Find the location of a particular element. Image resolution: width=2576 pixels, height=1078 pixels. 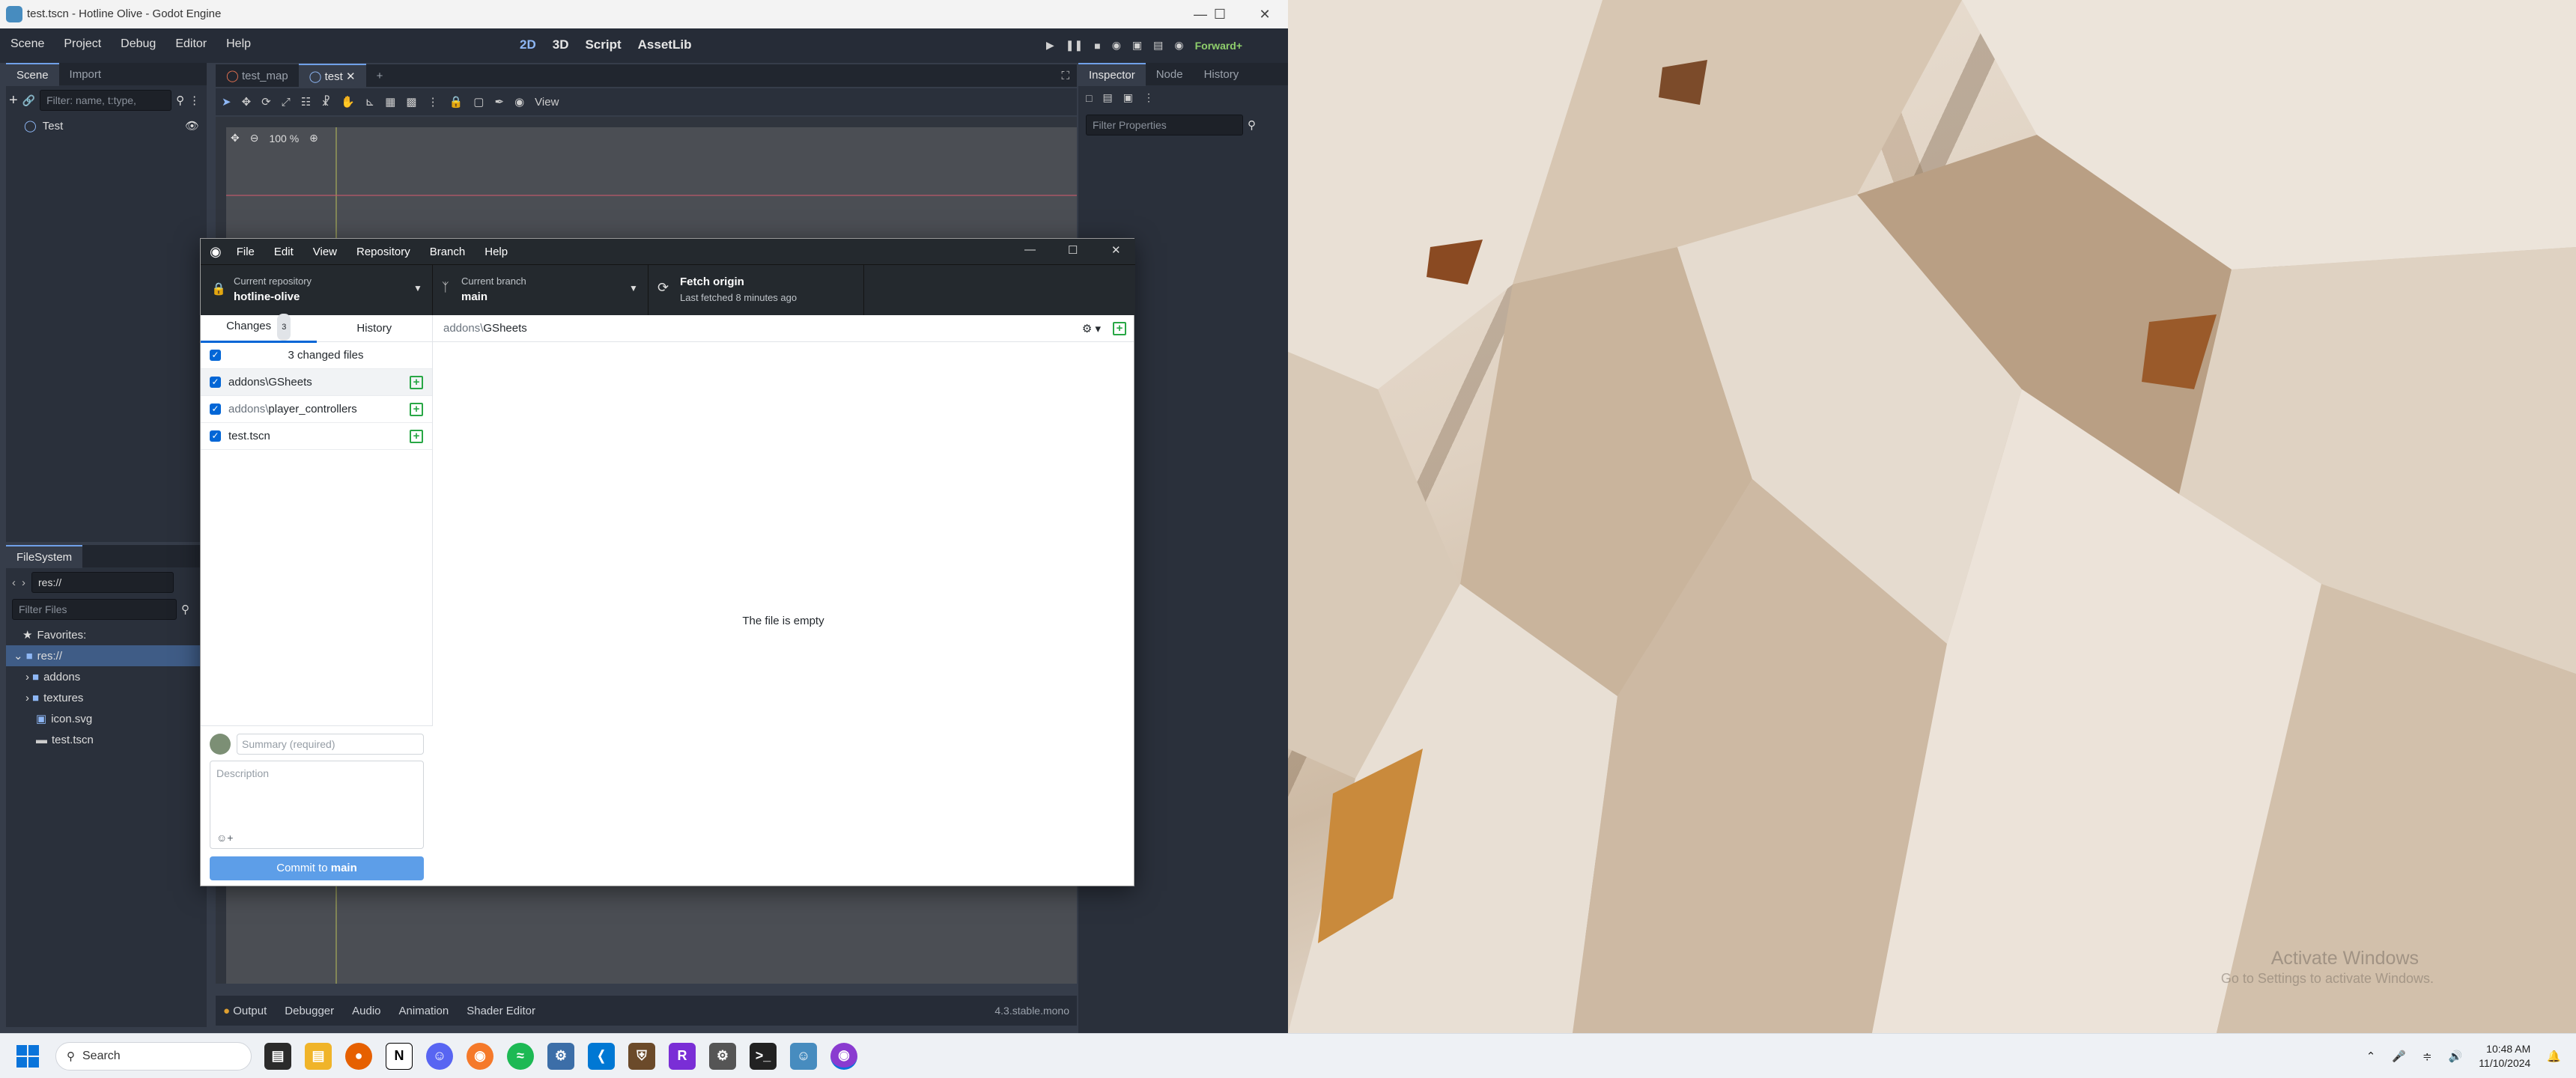

summary-input: Summary (required) is located at coordinates (330, 744).